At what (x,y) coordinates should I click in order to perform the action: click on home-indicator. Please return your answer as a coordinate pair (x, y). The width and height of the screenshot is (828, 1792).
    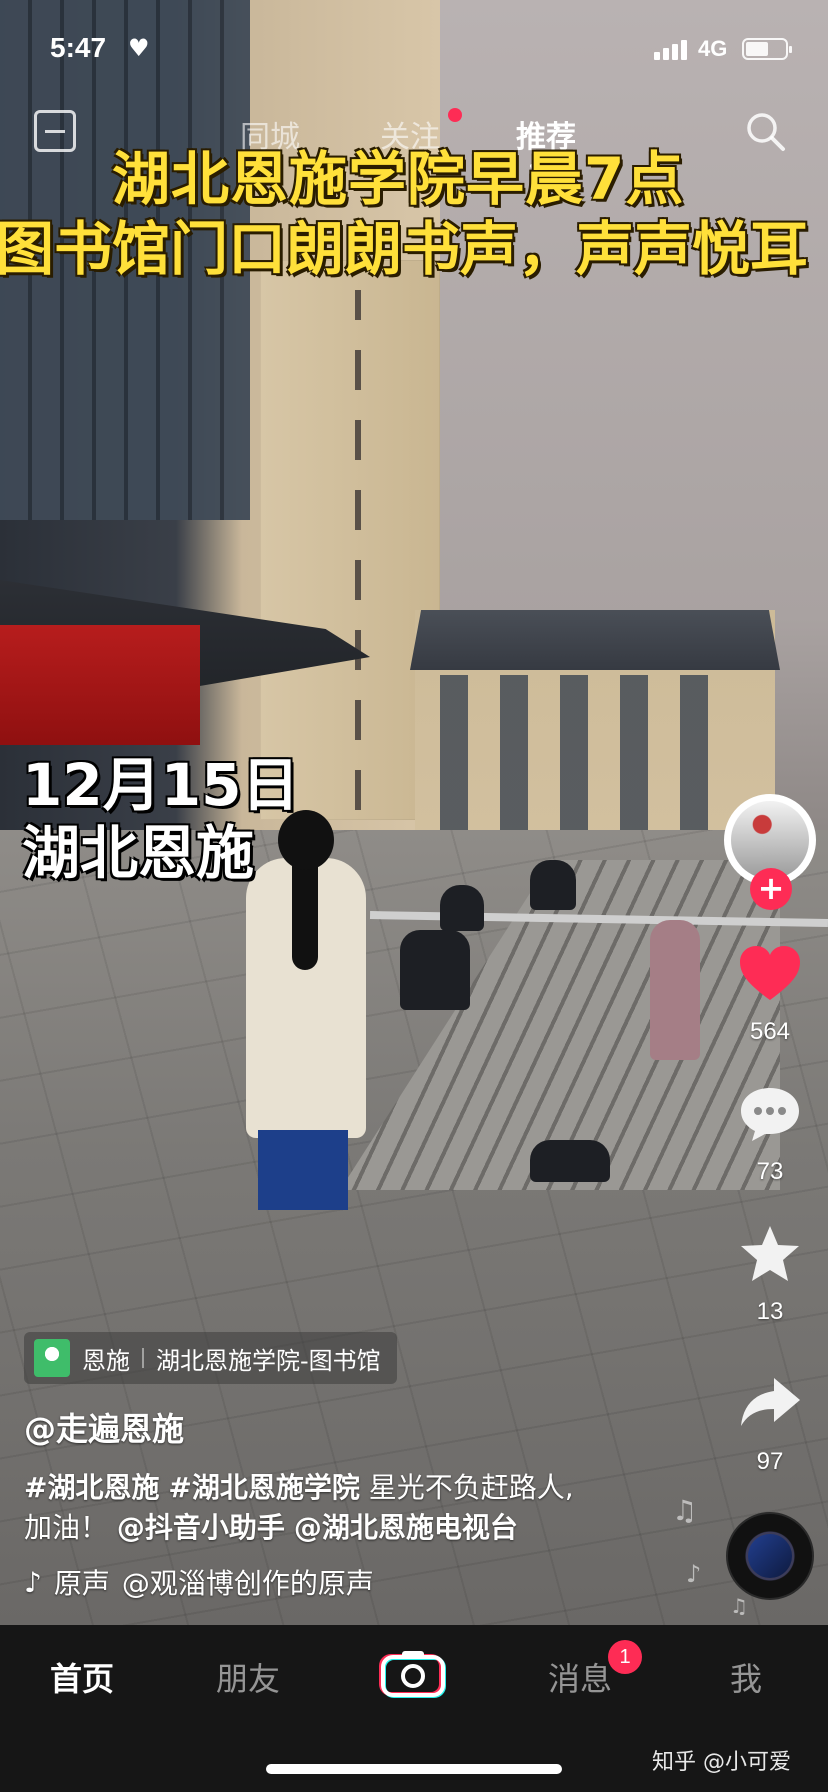
    Looking at the image, I should click on (414, 1769).